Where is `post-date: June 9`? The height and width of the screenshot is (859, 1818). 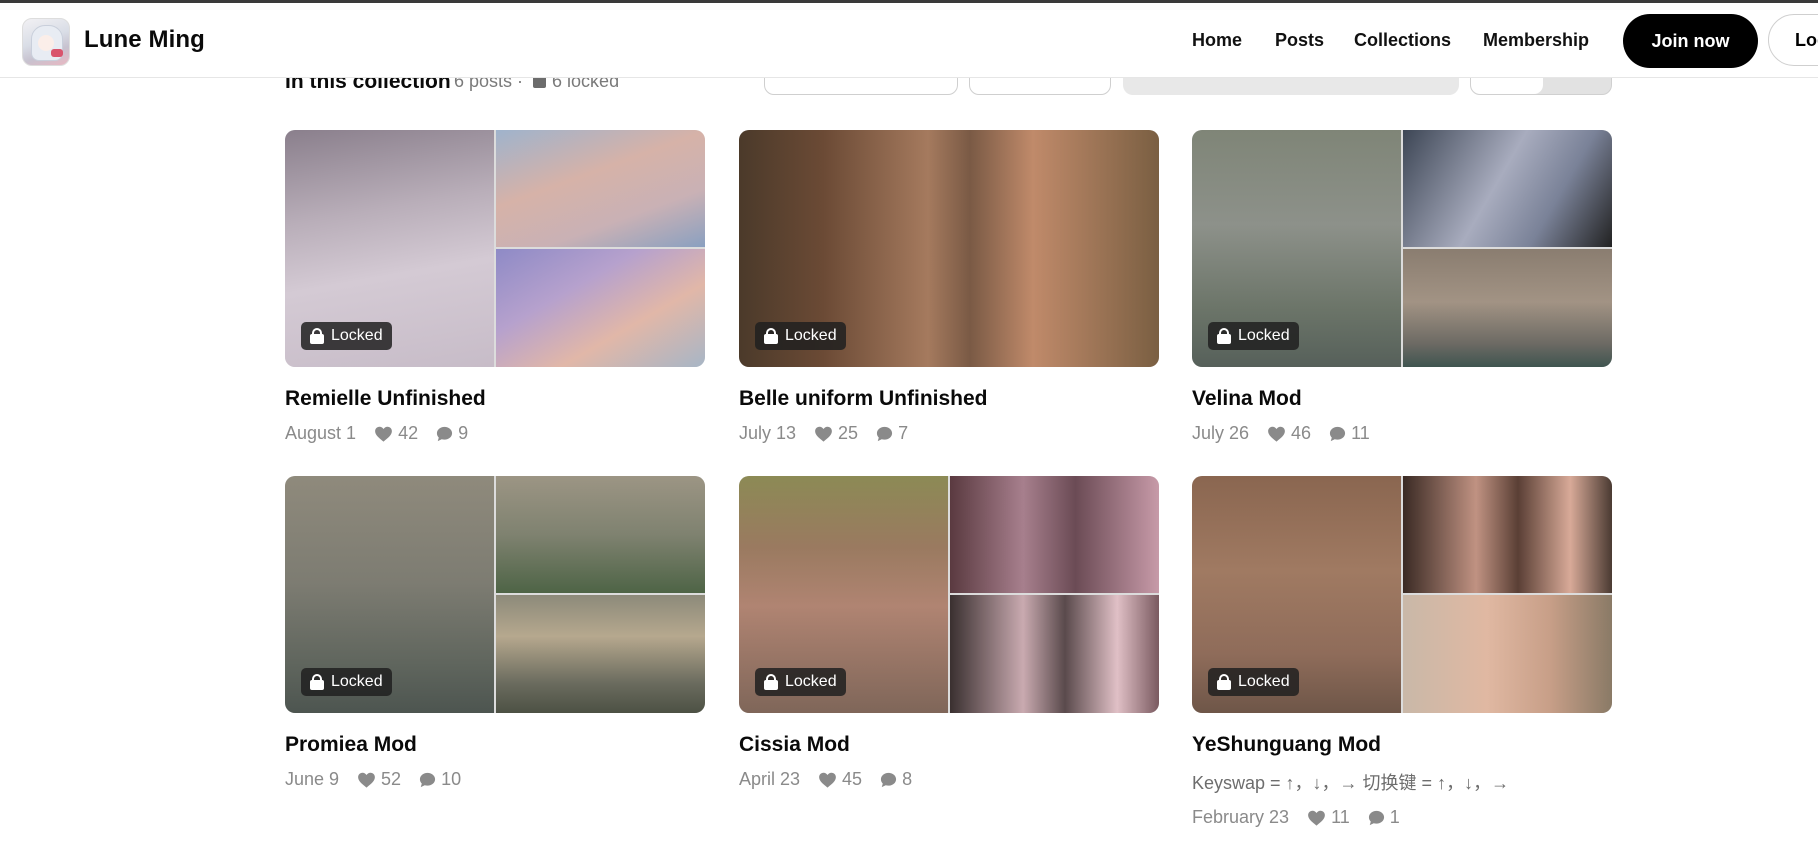
post-date: June 9 is located at coordinates (312, 779).